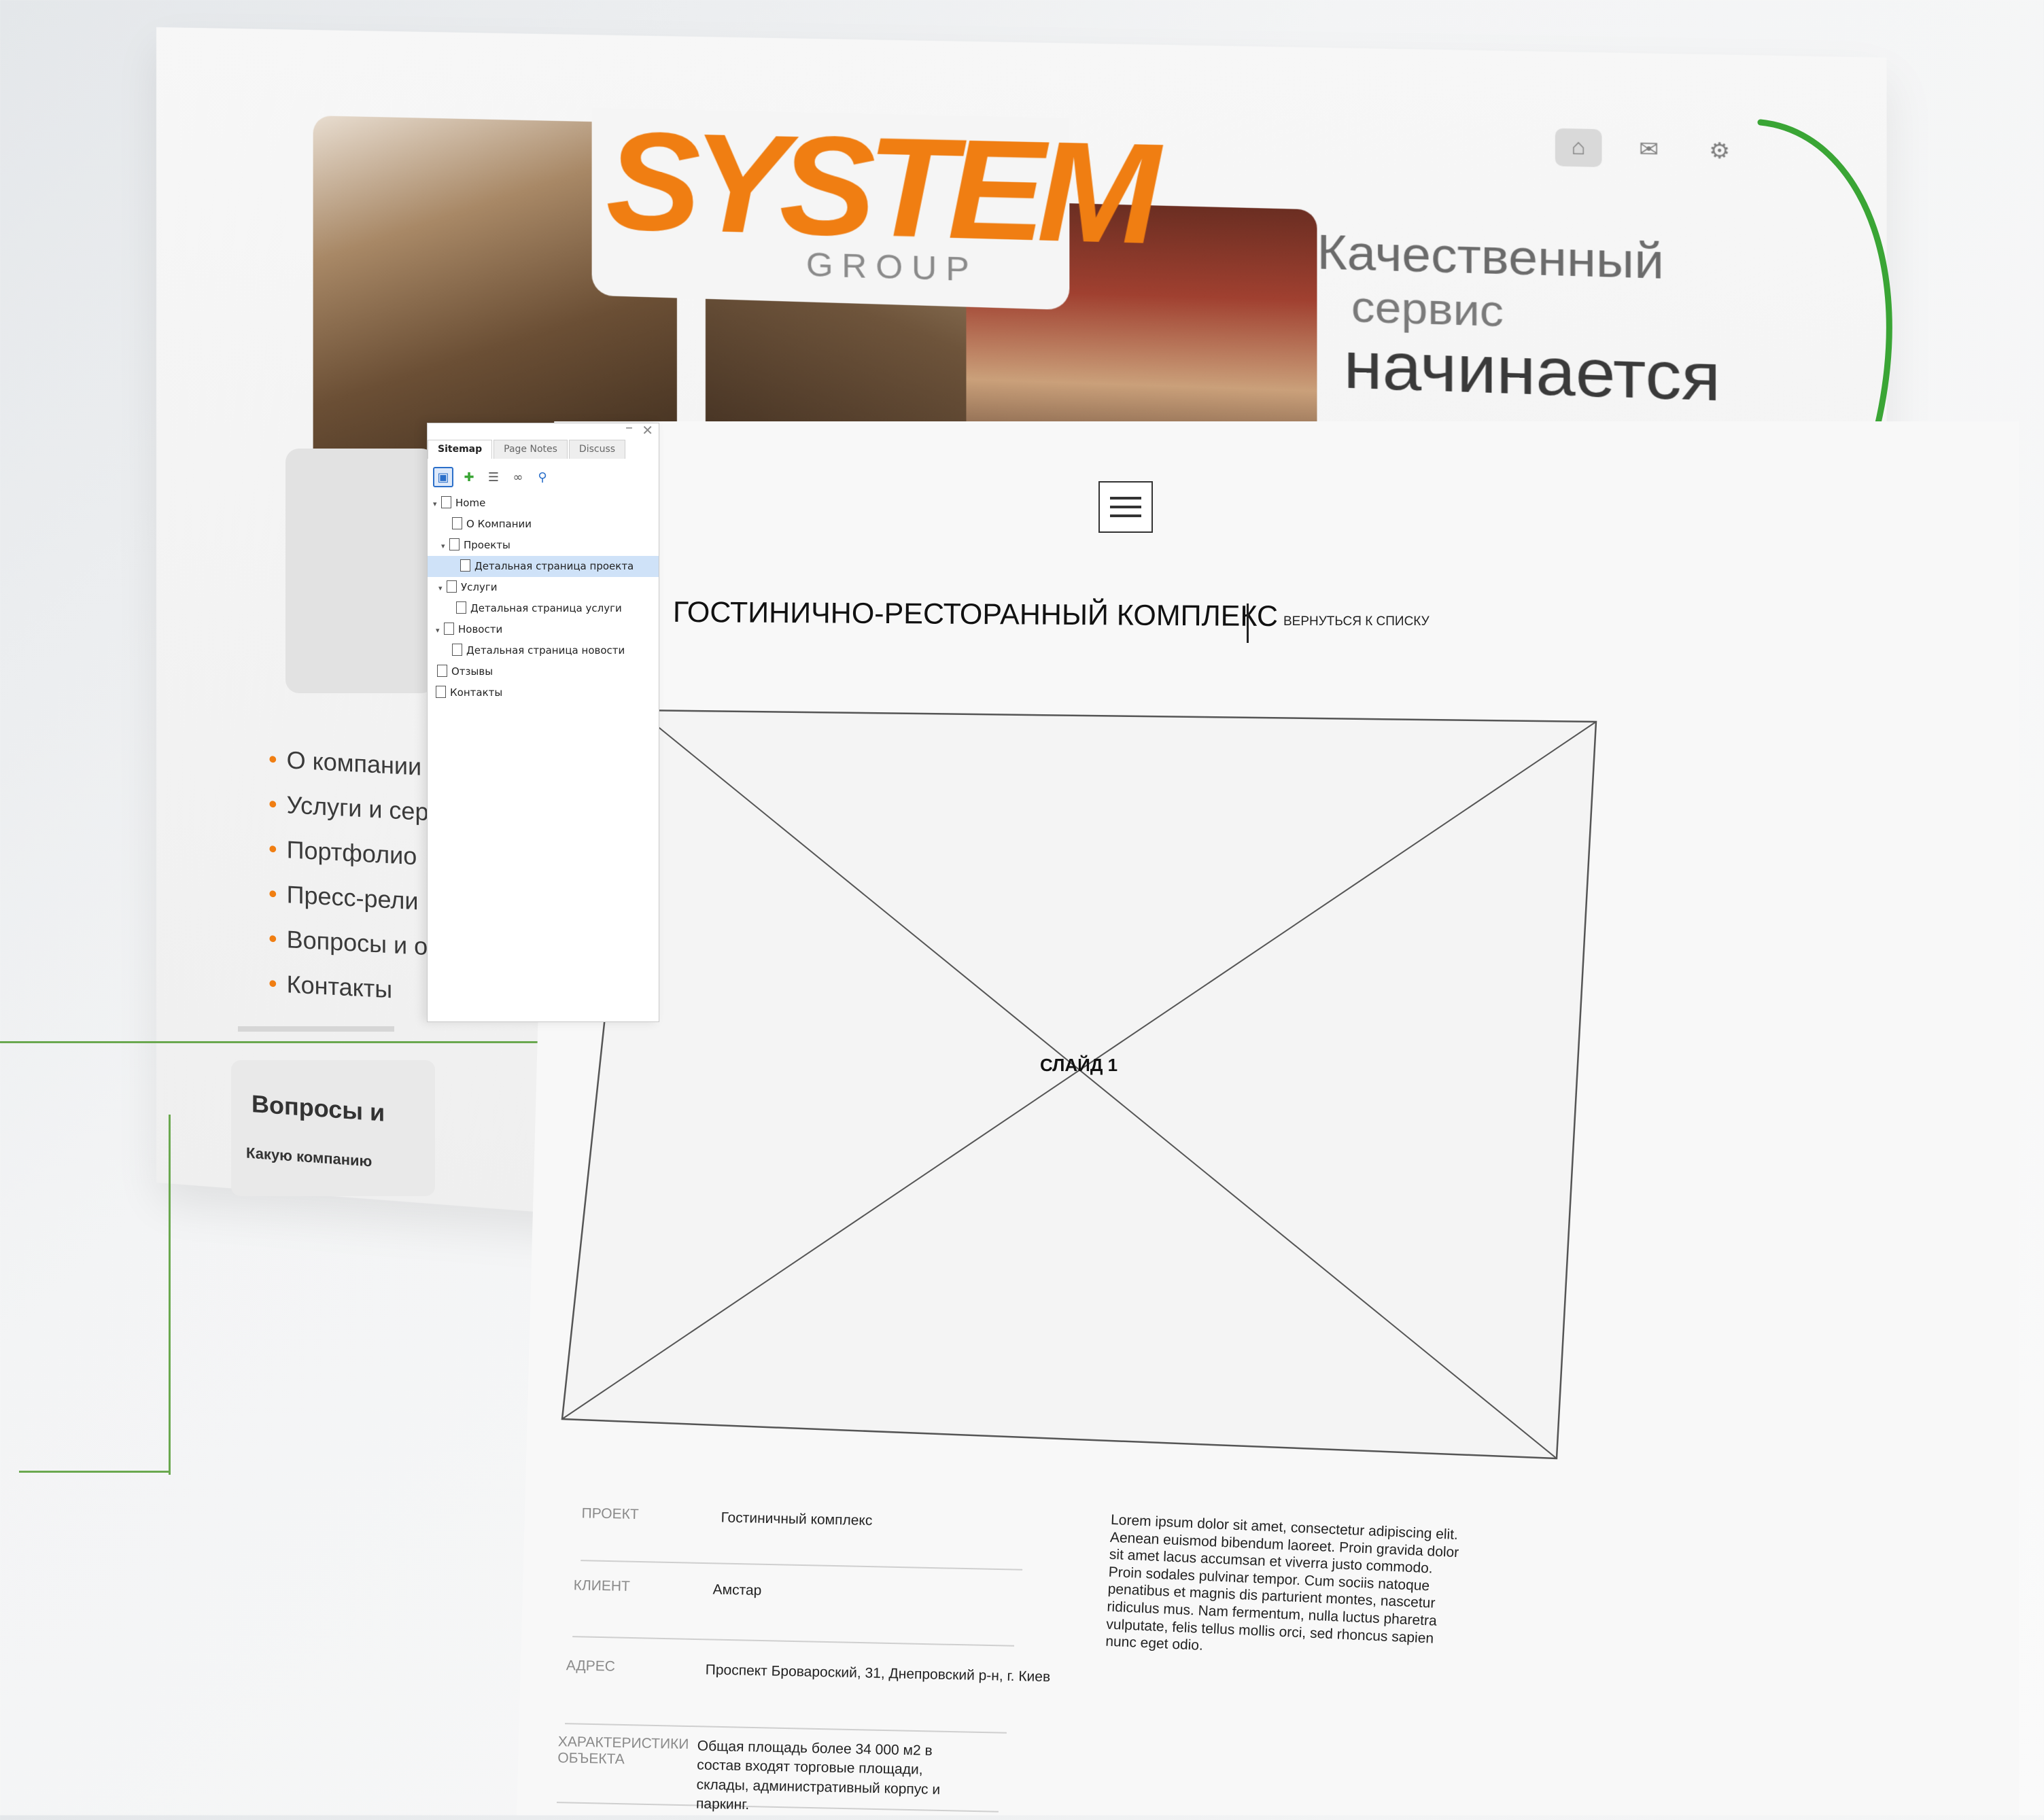 This screenshot has width=2044, height=1820. What do you see at coordinates (634, 1587) in the screenshot?
I see `detail-label: КЛИЕНТ` at bounding box center [634, 1587].